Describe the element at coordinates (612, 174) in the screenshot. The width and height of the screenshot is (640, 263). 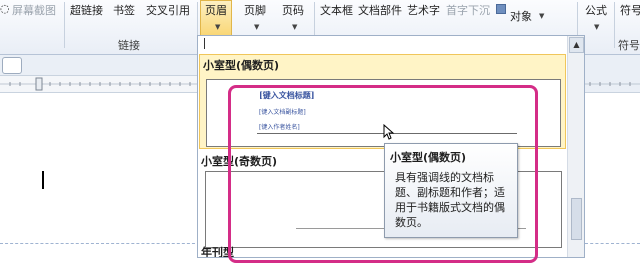
I see `document-area-right` at that location.